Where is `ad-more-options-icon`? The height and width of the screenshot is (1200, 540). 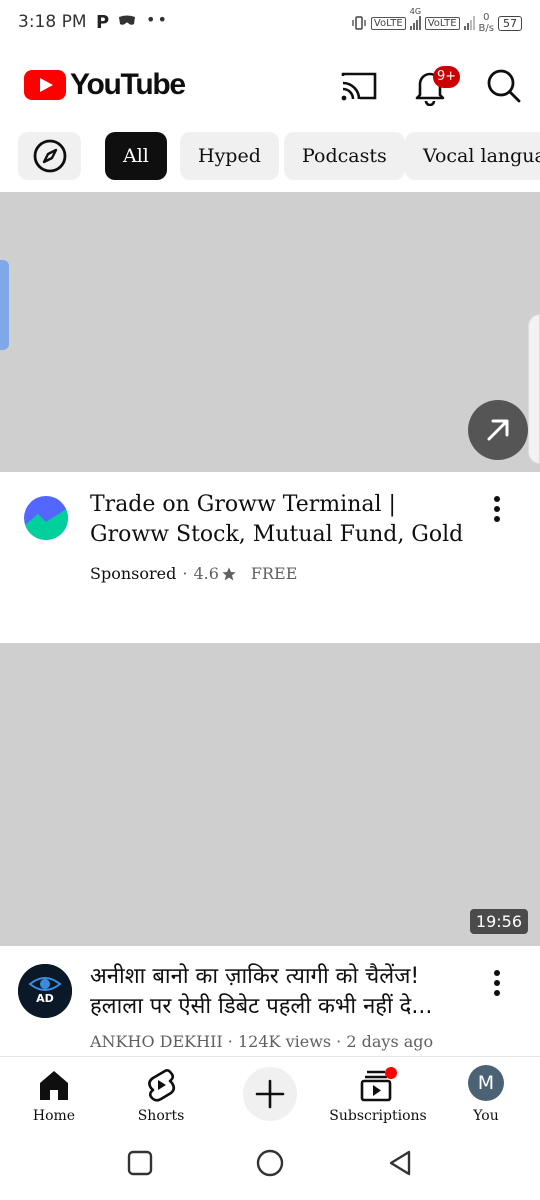
ad-more-options-icon is located at coordinates (497, 509).